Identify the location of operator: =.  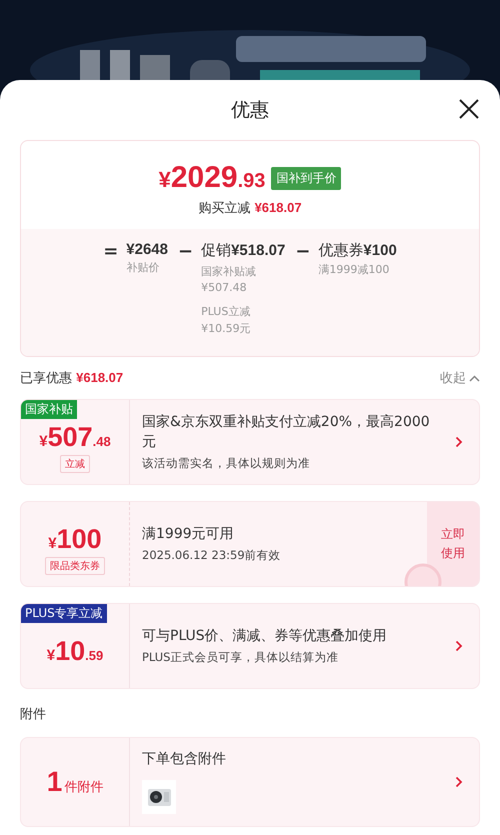
(110, 252).